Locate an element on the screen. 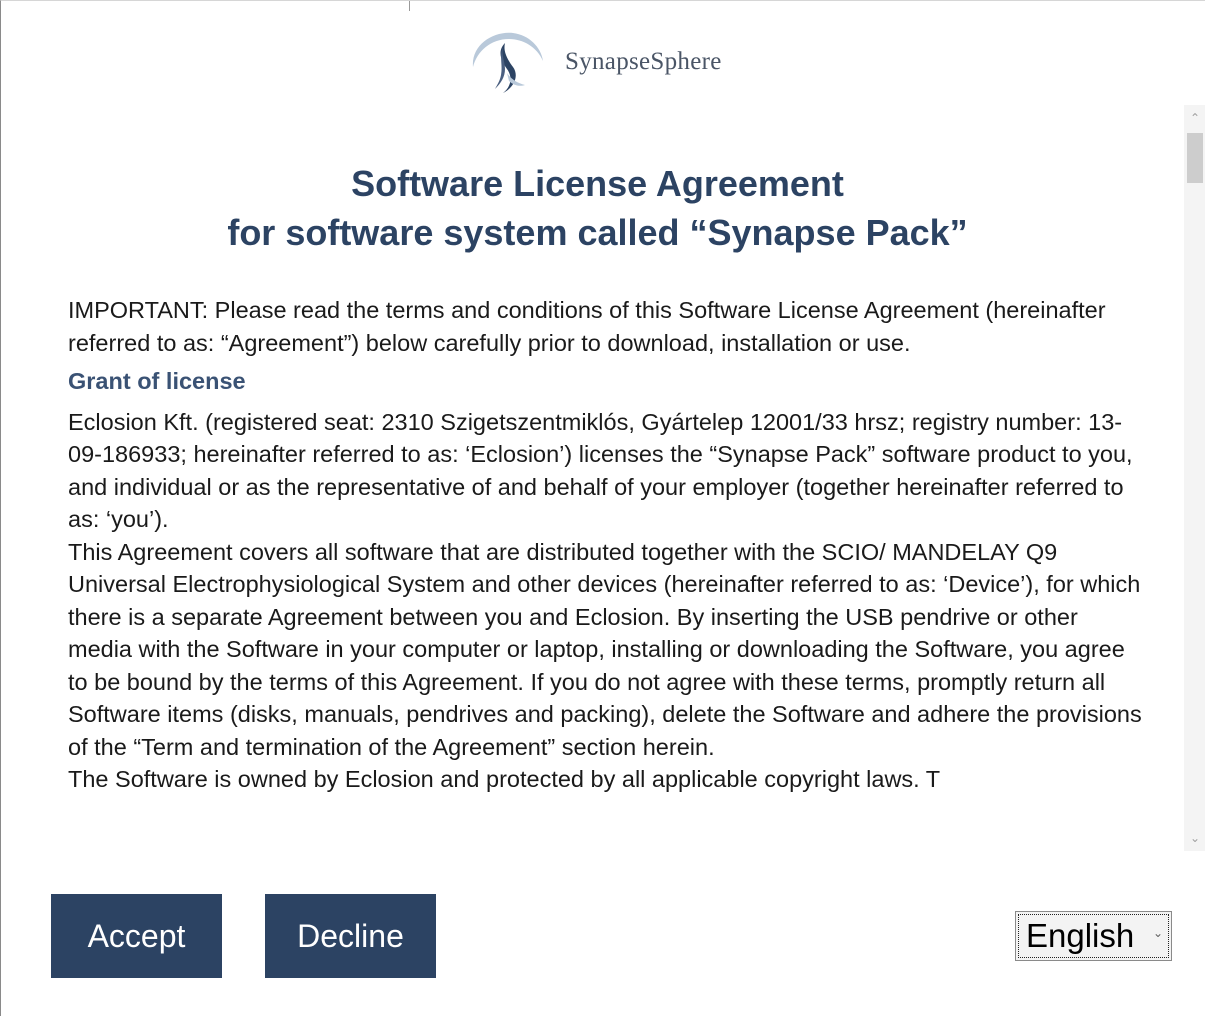  brand-name: SynapseSphere is located at coordinates (643, 61).